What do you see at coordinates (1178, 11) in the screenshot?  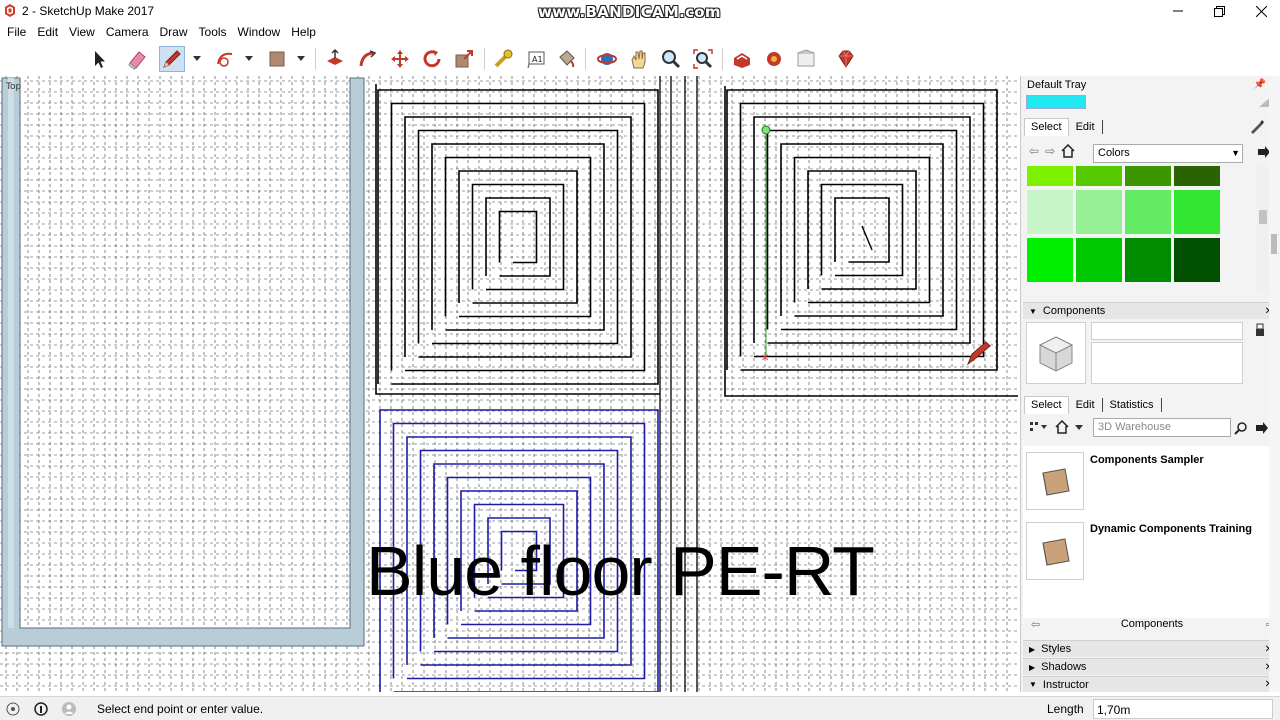 I see `minimize-button` at bounding box center [1178, 11].